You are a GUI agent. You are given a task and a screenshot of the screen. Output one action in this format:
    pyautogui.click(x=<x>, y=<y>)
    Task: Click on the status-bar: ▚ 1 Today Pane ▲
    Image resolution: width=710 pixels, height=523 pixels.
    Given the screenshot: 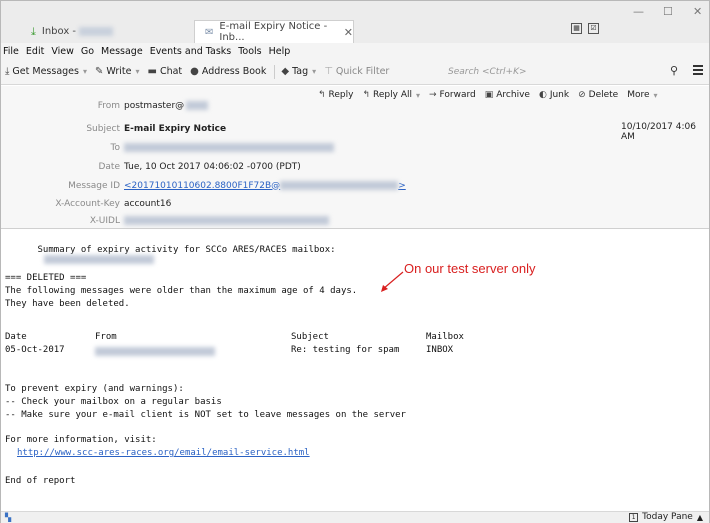 What is the action you would take?
    pyautogui.click(x=355, y=517)
    